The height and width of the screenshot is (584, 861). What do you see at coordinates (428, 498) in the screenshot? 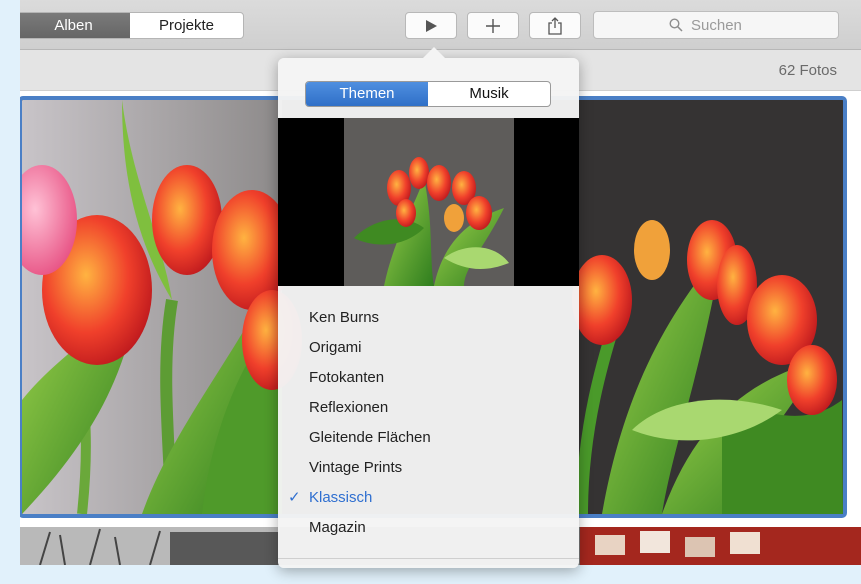
I see `theme-klassisch: ✓ Klassisch` at bounding box center [428, 498].